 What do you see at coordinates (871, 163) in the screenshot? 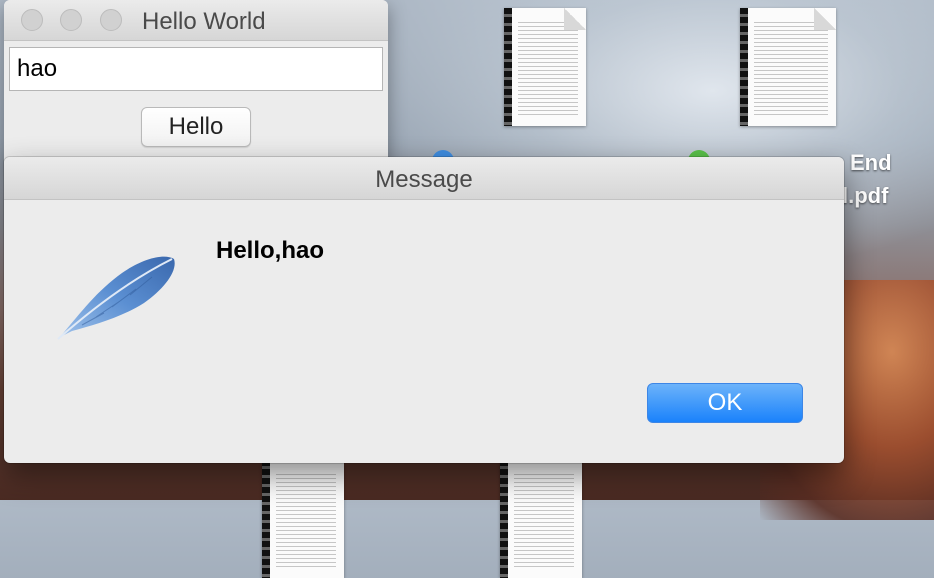
I see `desktop-file-label: End` at bounding box center [871, 163].